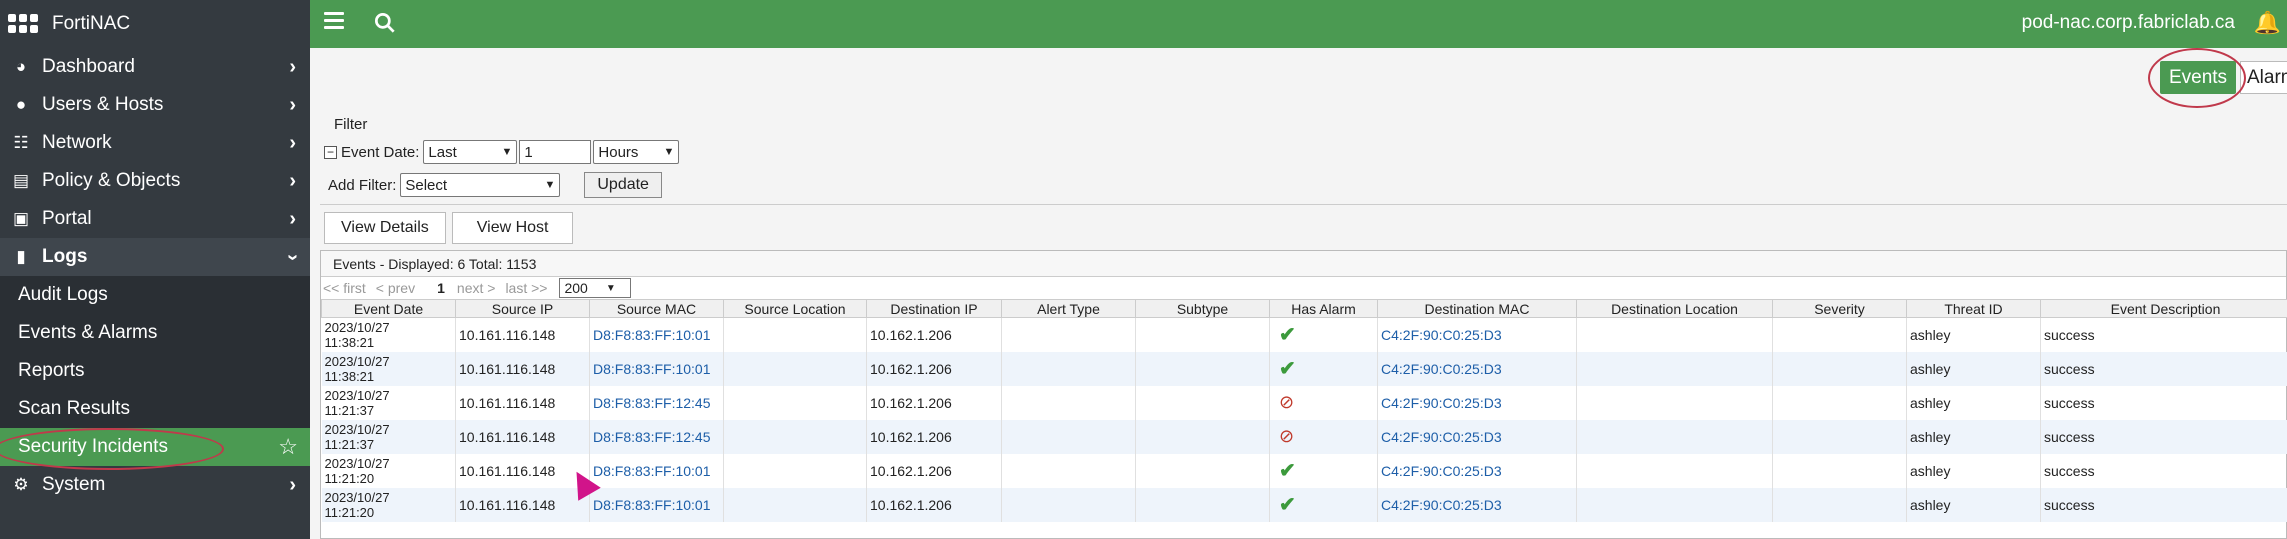 Image resolution: width=2287 pixels, height=539 pixels. What do you see at coordinates (480, 185) in the screenshot?
I see `add-filter-select: Select ▼` at bounding box center [480, 185].